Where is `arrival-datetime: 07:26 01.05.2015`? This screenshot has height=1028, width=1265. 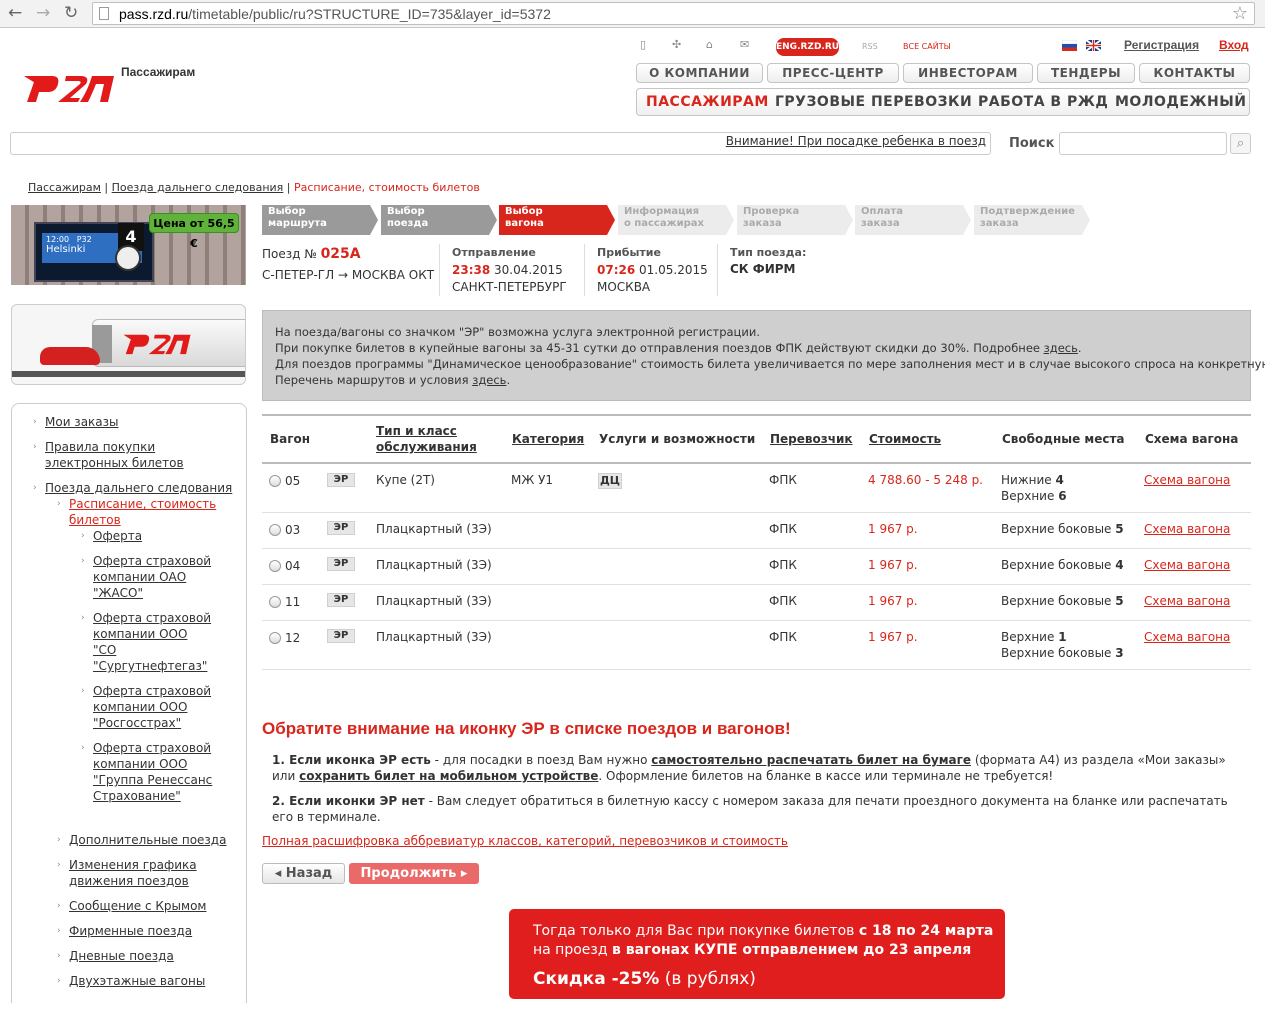
arrival-datetime: 07:26 01.05.2015 is located at coordinates (652, 270).